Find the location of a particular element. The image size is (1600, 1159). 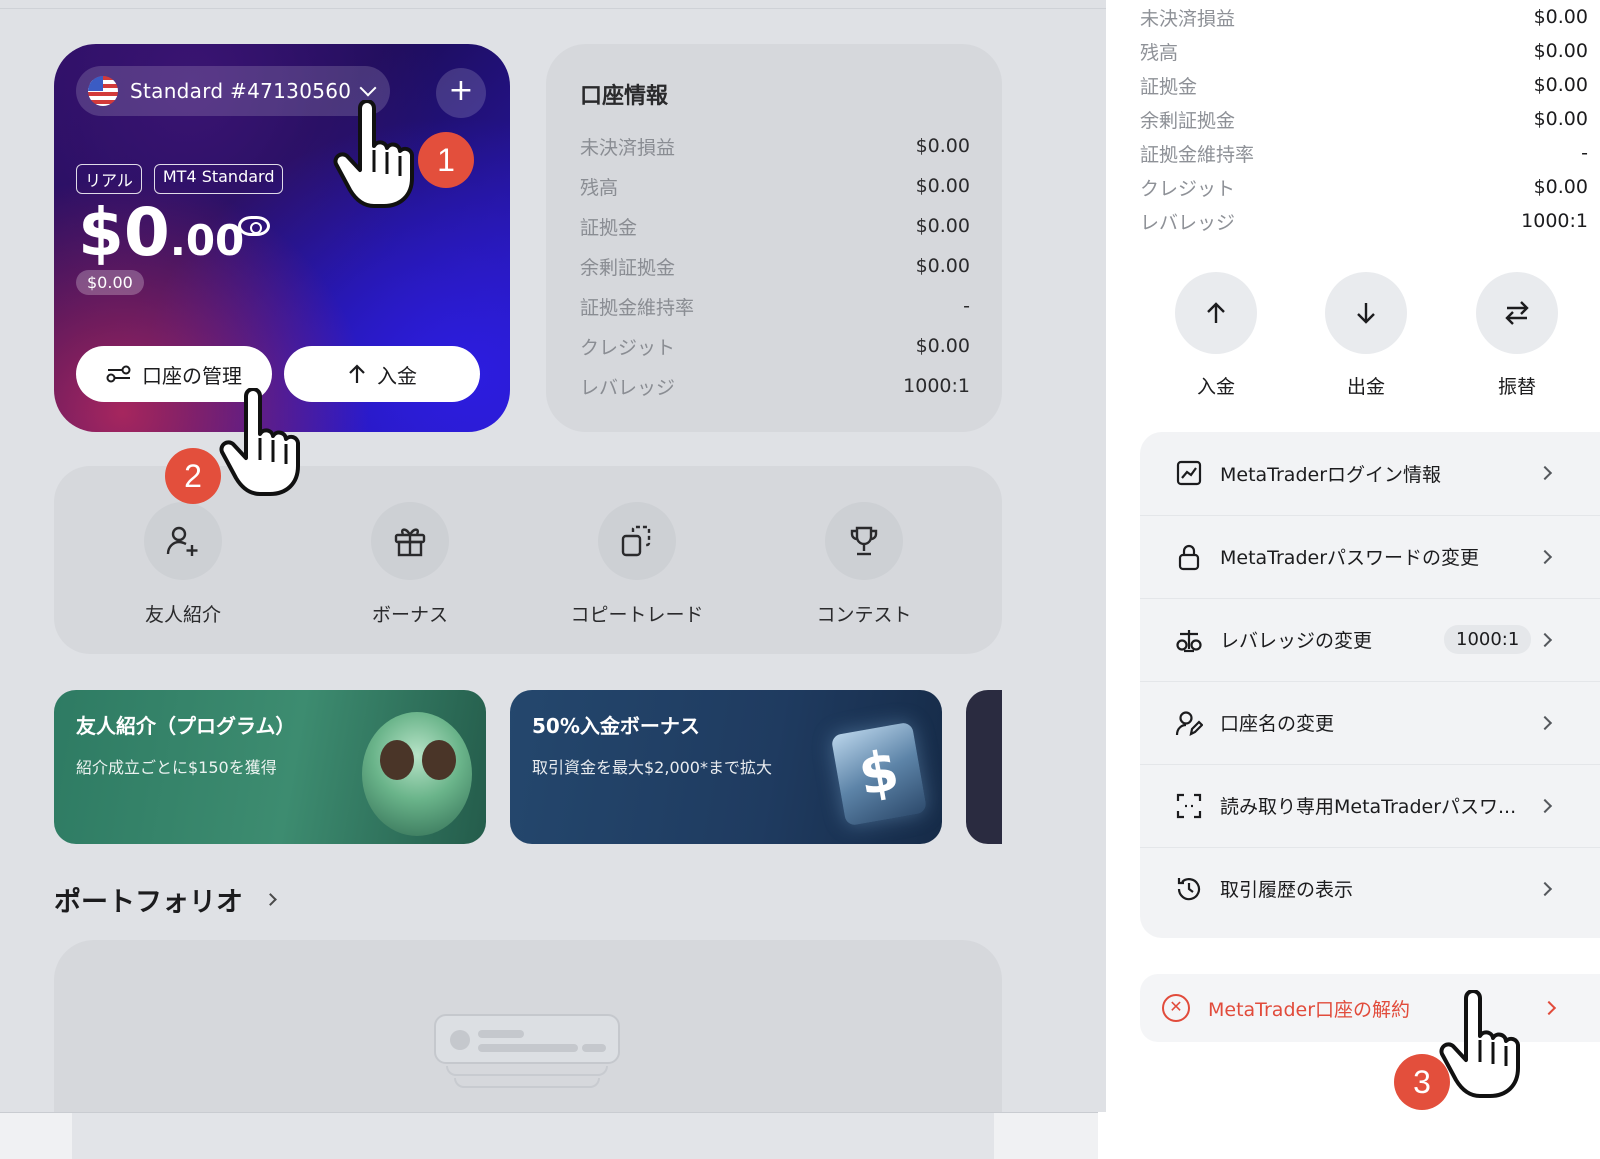

summary-row: レバレッジ 1000:1 is located at coordinates (1364, 221).